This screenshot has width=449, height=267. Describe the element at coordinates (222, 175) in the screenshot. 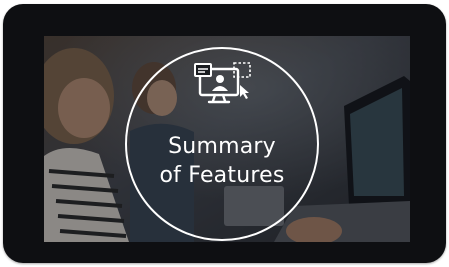

I see `hero-title-line-2: of Features` at that location.